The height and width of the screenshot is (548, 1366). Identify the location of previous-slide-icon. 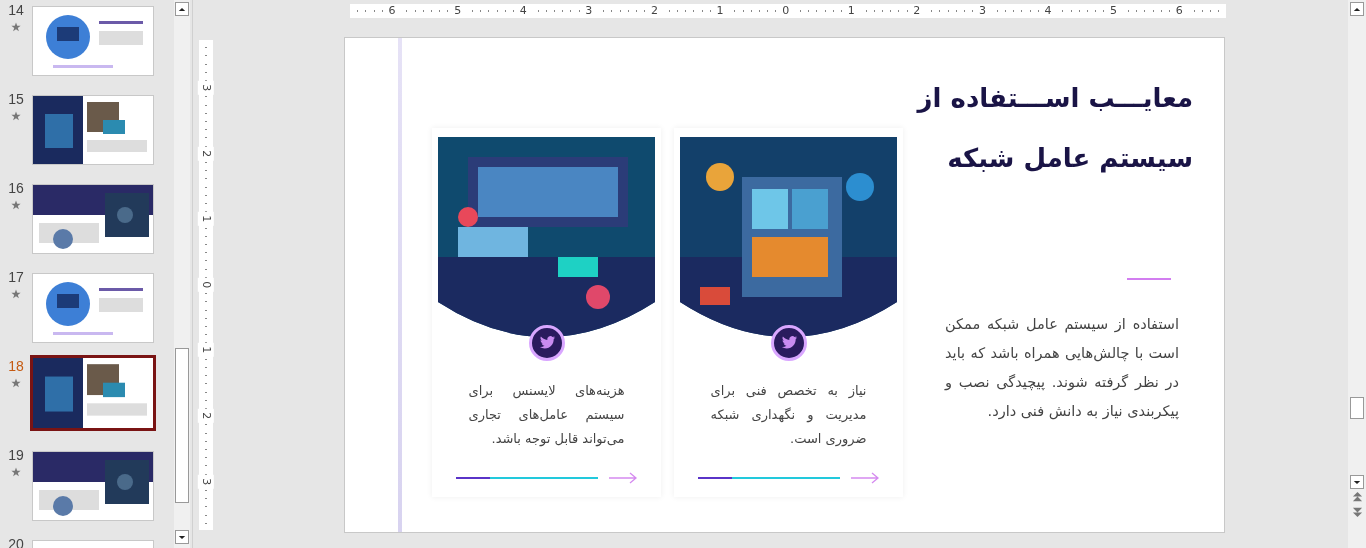
(1357, 497).